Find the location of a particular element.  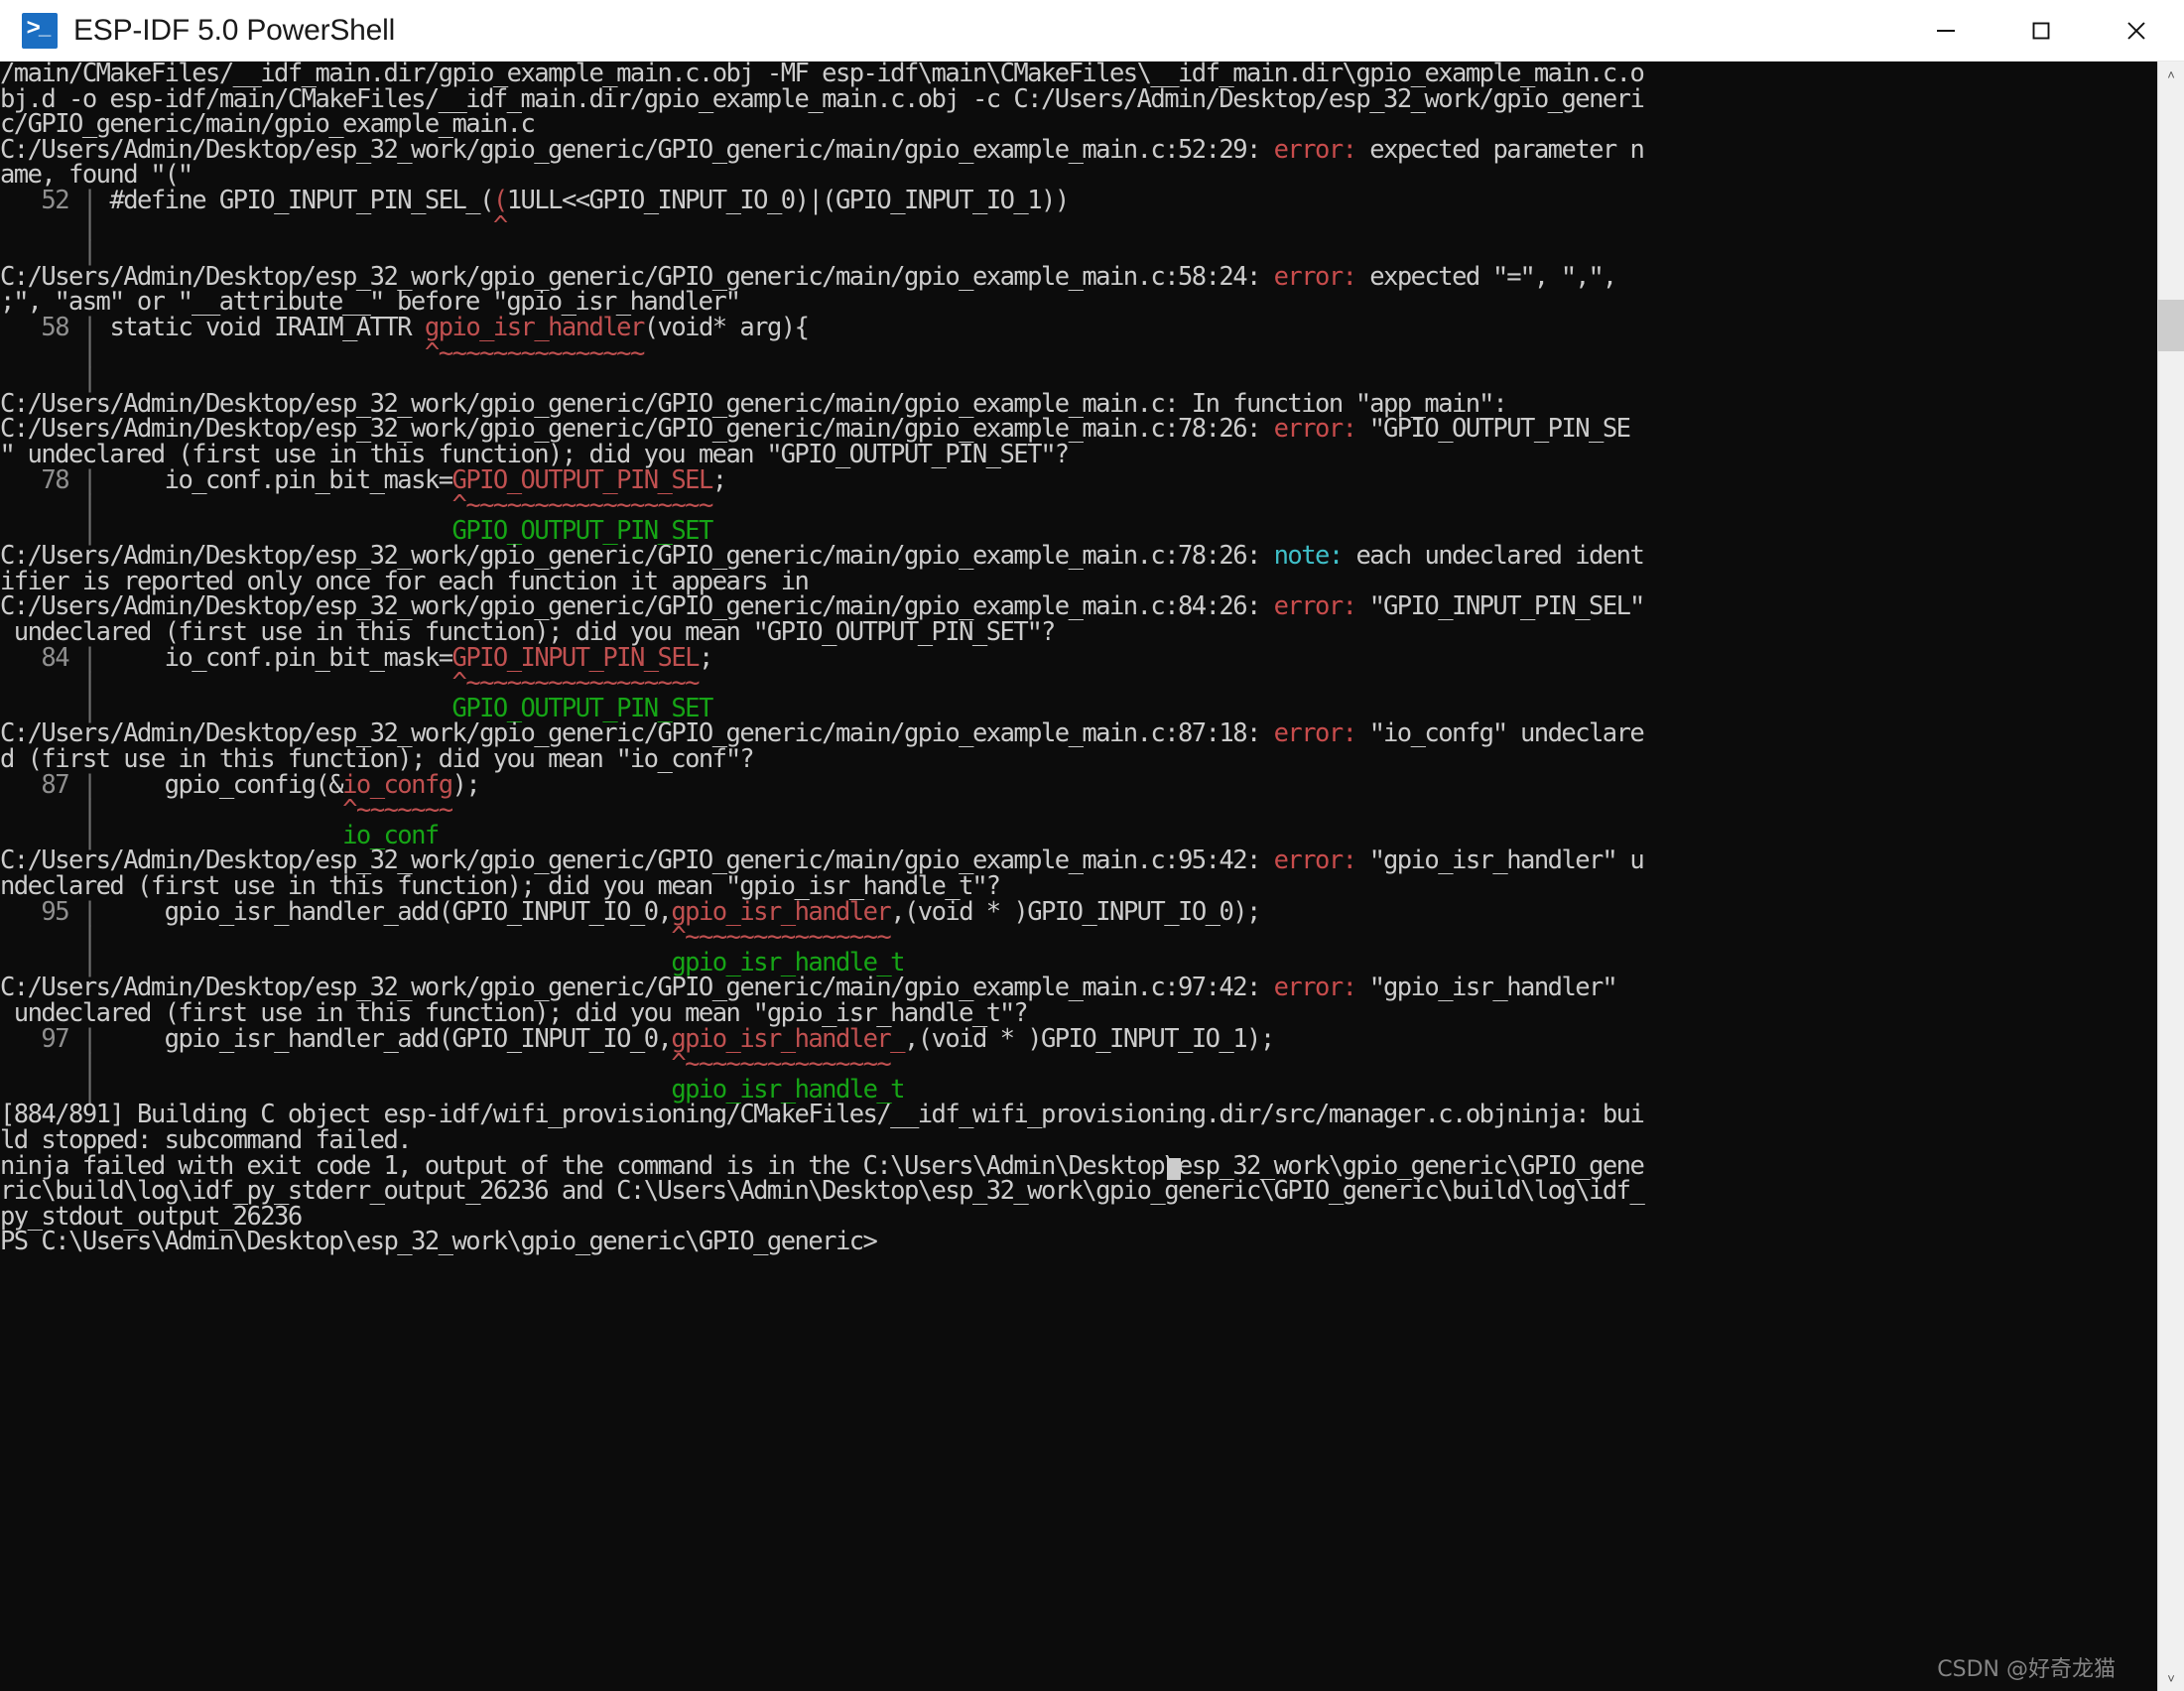

window-titlebar: ESP-IDF 5.0 PowerShell is located at coordinates (1092, 31).